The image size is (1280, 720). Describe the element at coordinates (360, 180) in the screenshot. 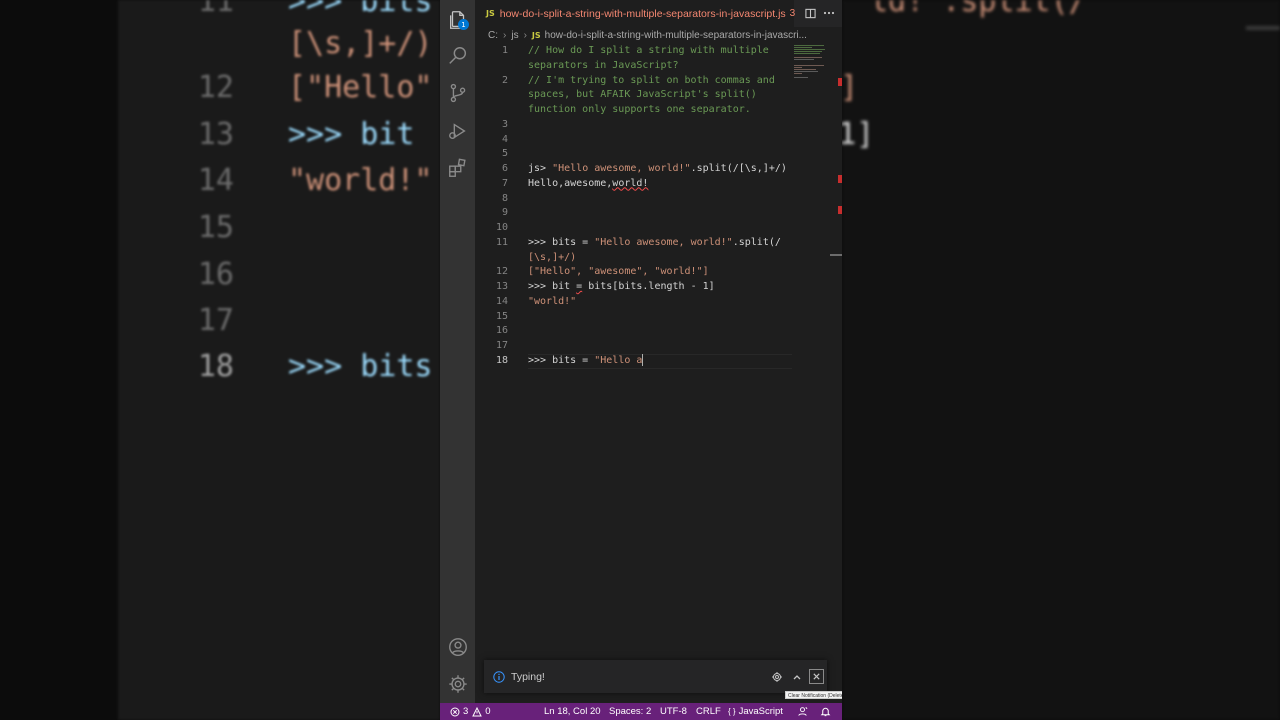

I see `bg-code-line: "world!"` at that location.